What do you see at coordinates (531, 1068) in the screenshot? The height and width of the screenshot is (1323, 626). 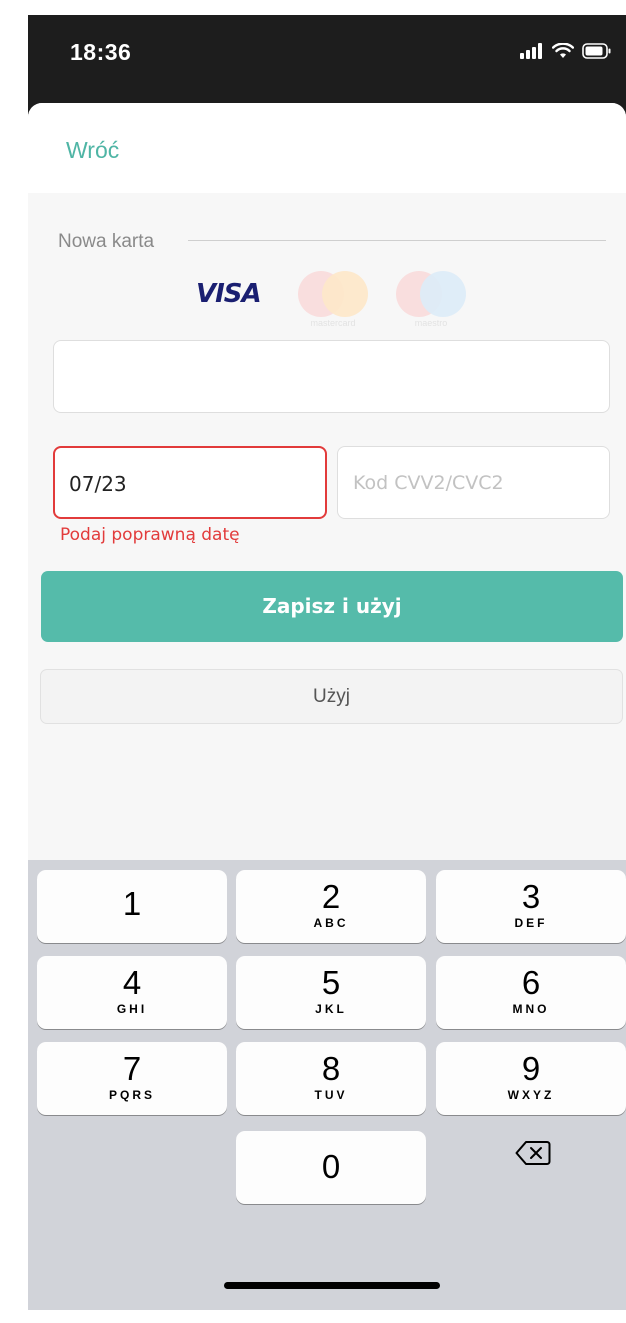 I see `key-digit: 9` at bounding box center [531, 1068].